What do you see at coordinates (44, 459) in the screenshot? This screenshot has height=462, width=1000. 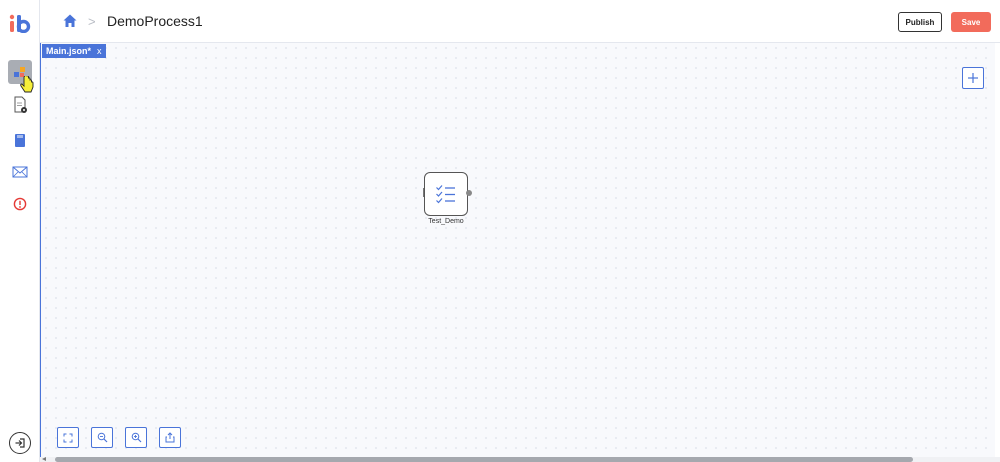 I see `scroll-left-arrow-icon` at bounding box center [44, 459].